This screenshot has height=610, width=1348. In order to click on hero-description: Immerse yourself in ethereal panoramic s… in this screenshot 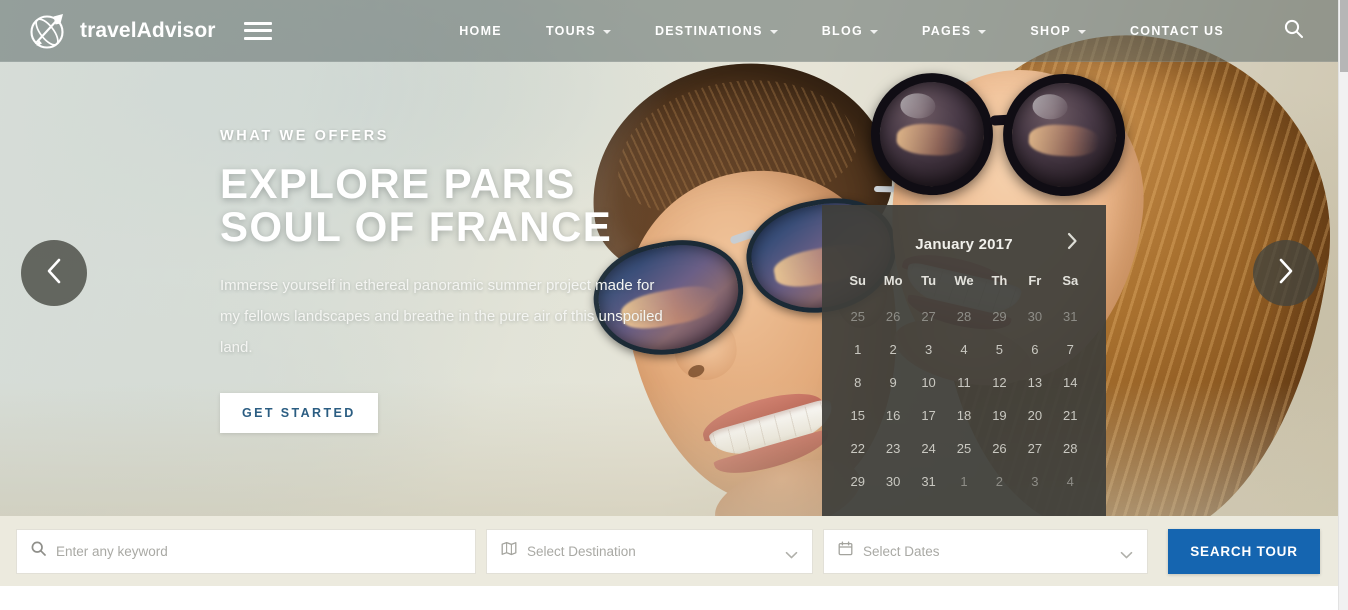, I will do `click(441, 316)`.